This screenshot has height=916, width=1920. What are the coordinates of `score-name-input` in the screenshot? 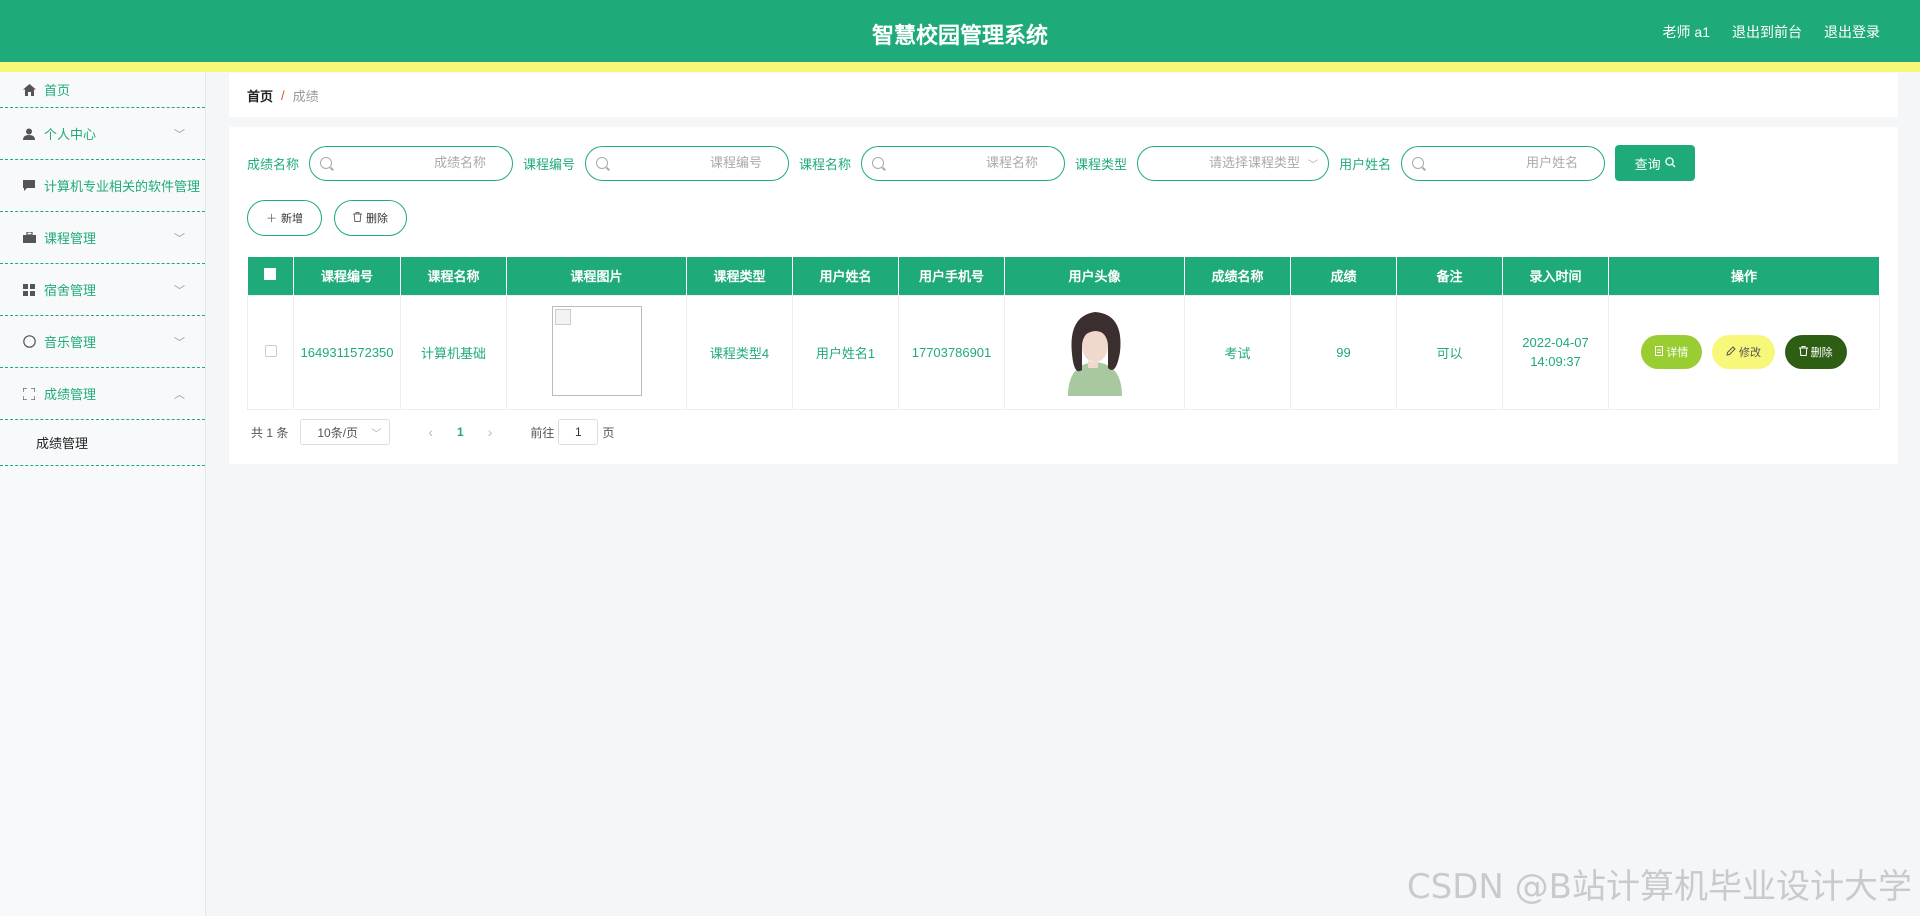 It's located at (431, 162).